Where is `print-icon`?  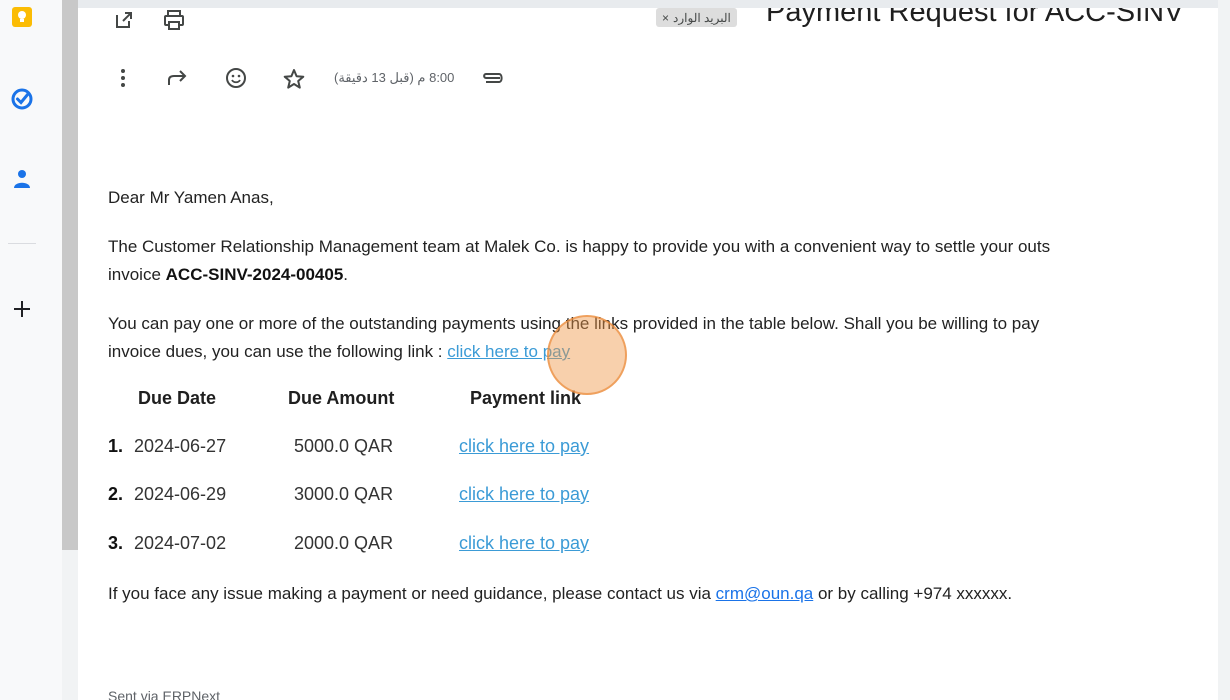 print-icon is located at coordinates (174, 20).